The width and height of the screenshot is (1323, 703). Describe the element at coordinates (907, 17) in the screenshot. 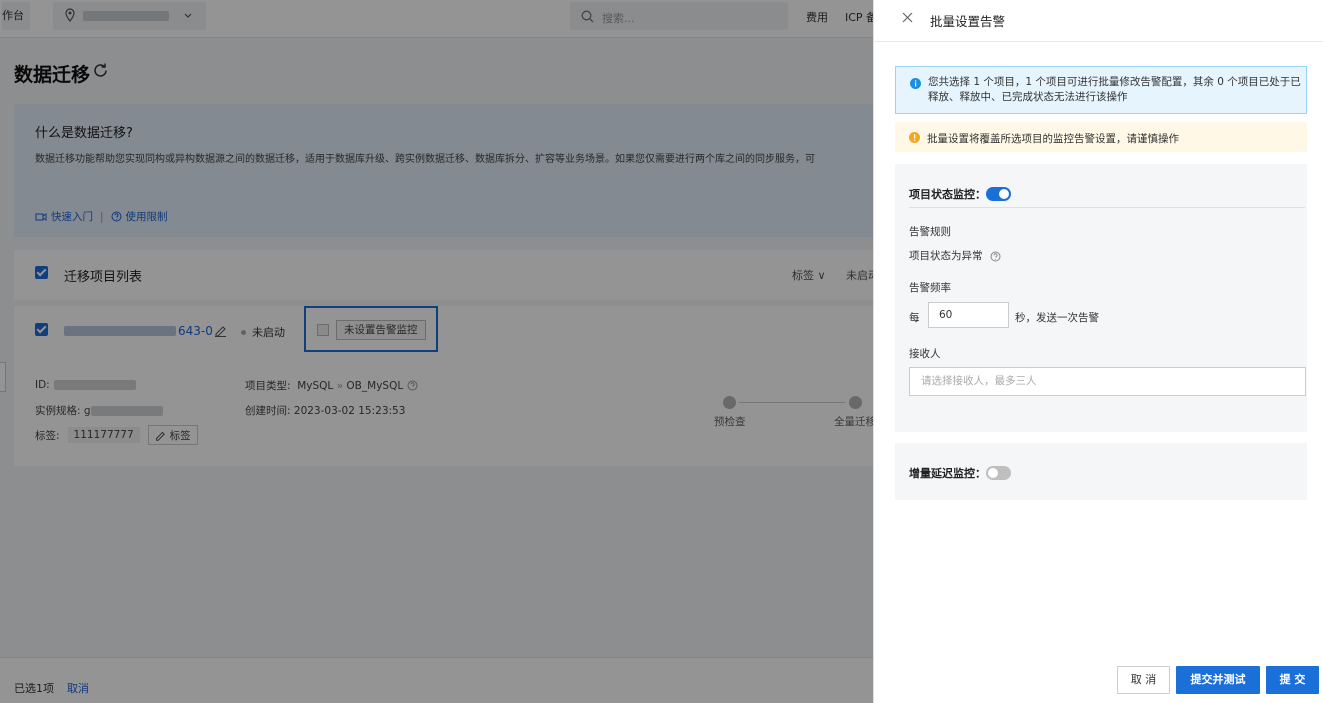

I see `close-icon` at that location.